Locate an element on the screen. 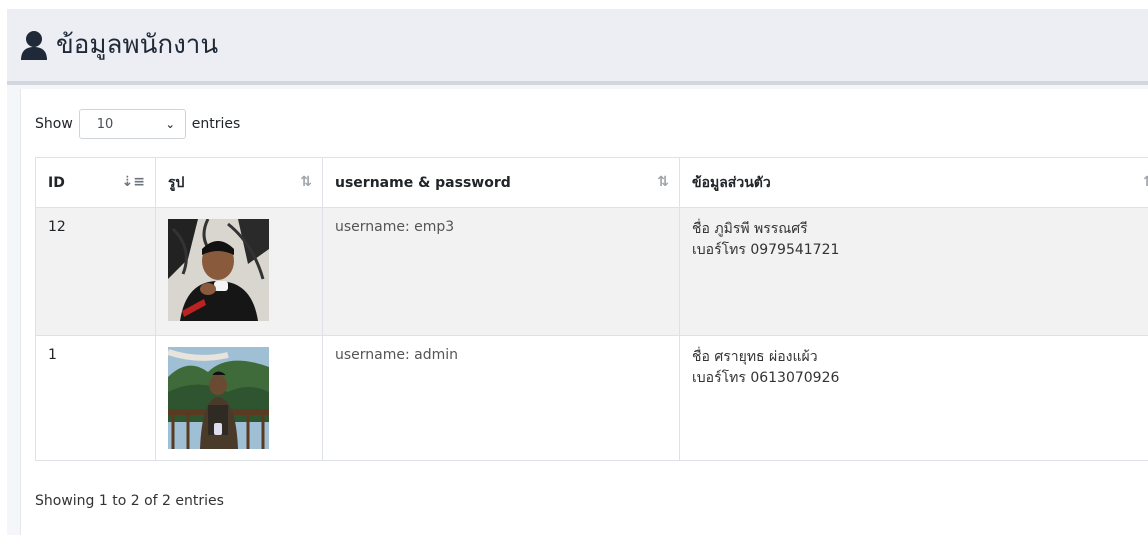 The image size is (1148, 535). user-icon is located at coordinates (34, 45).